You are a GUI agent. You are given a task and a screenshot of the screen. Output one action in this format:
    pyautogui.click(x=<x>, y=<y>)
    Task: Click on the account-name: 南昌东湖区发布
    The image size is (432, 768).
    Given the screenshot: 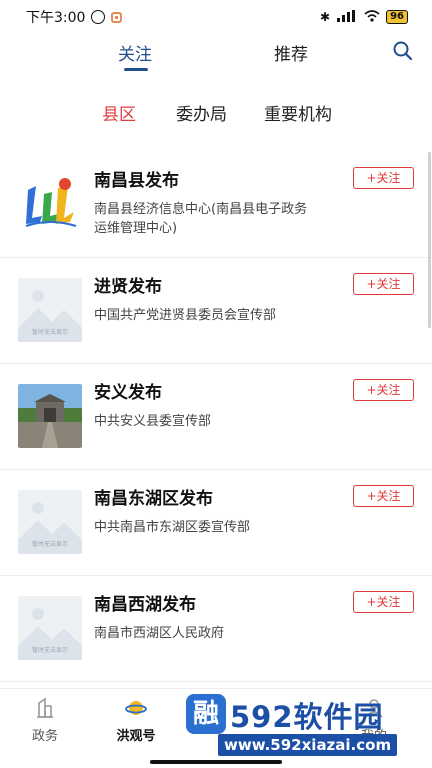 What is the action you would take?
    pyautogui.click(x=153, y=499)
    